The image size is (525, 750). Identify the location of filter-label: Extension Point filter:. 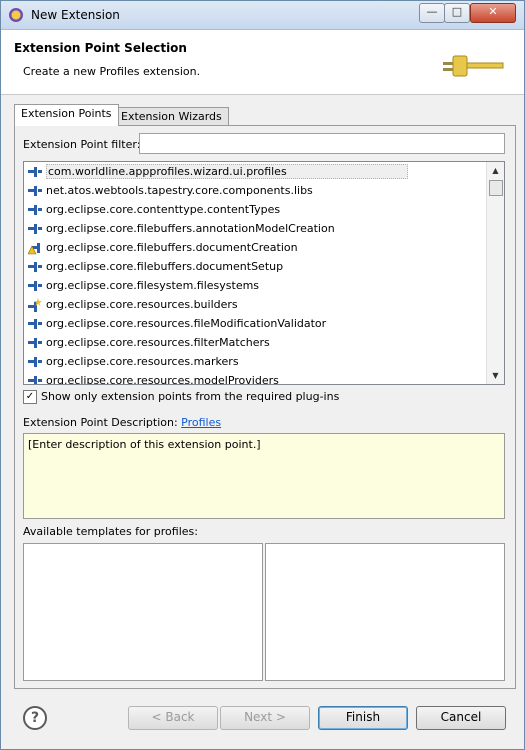
(82, 144).